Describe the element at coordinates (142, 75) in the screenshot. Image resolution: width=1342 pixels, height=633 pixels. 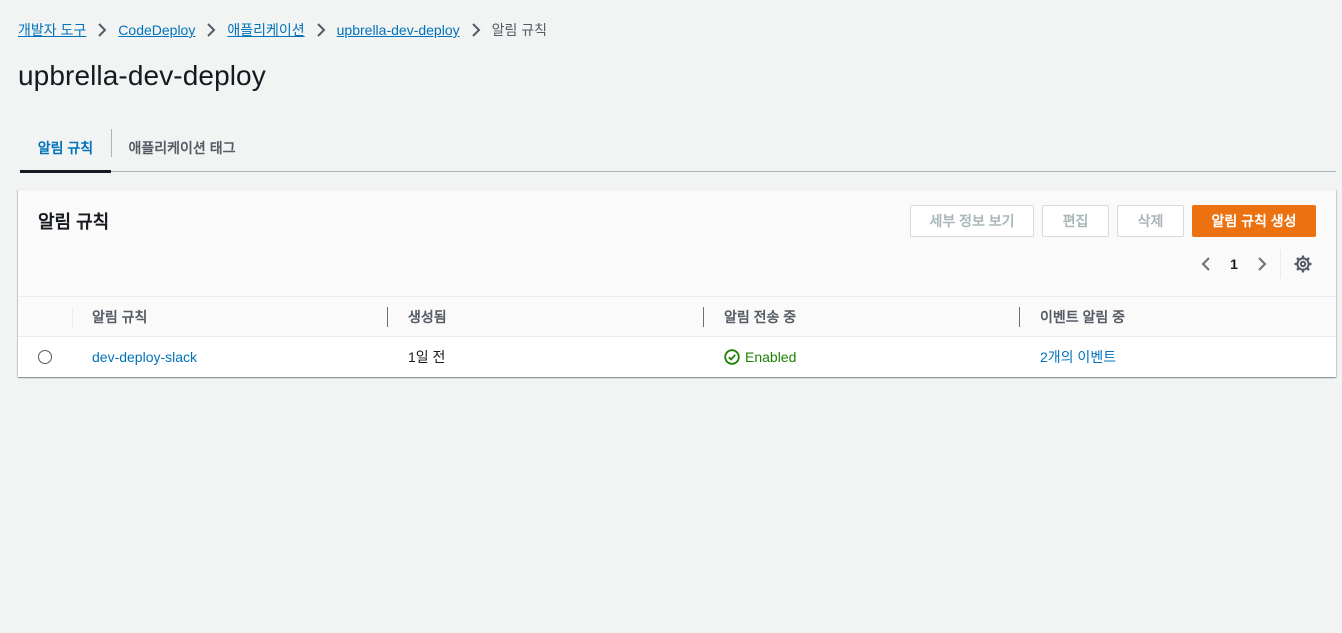
I see `page-title: upbrella-dev-deploy` at that location.